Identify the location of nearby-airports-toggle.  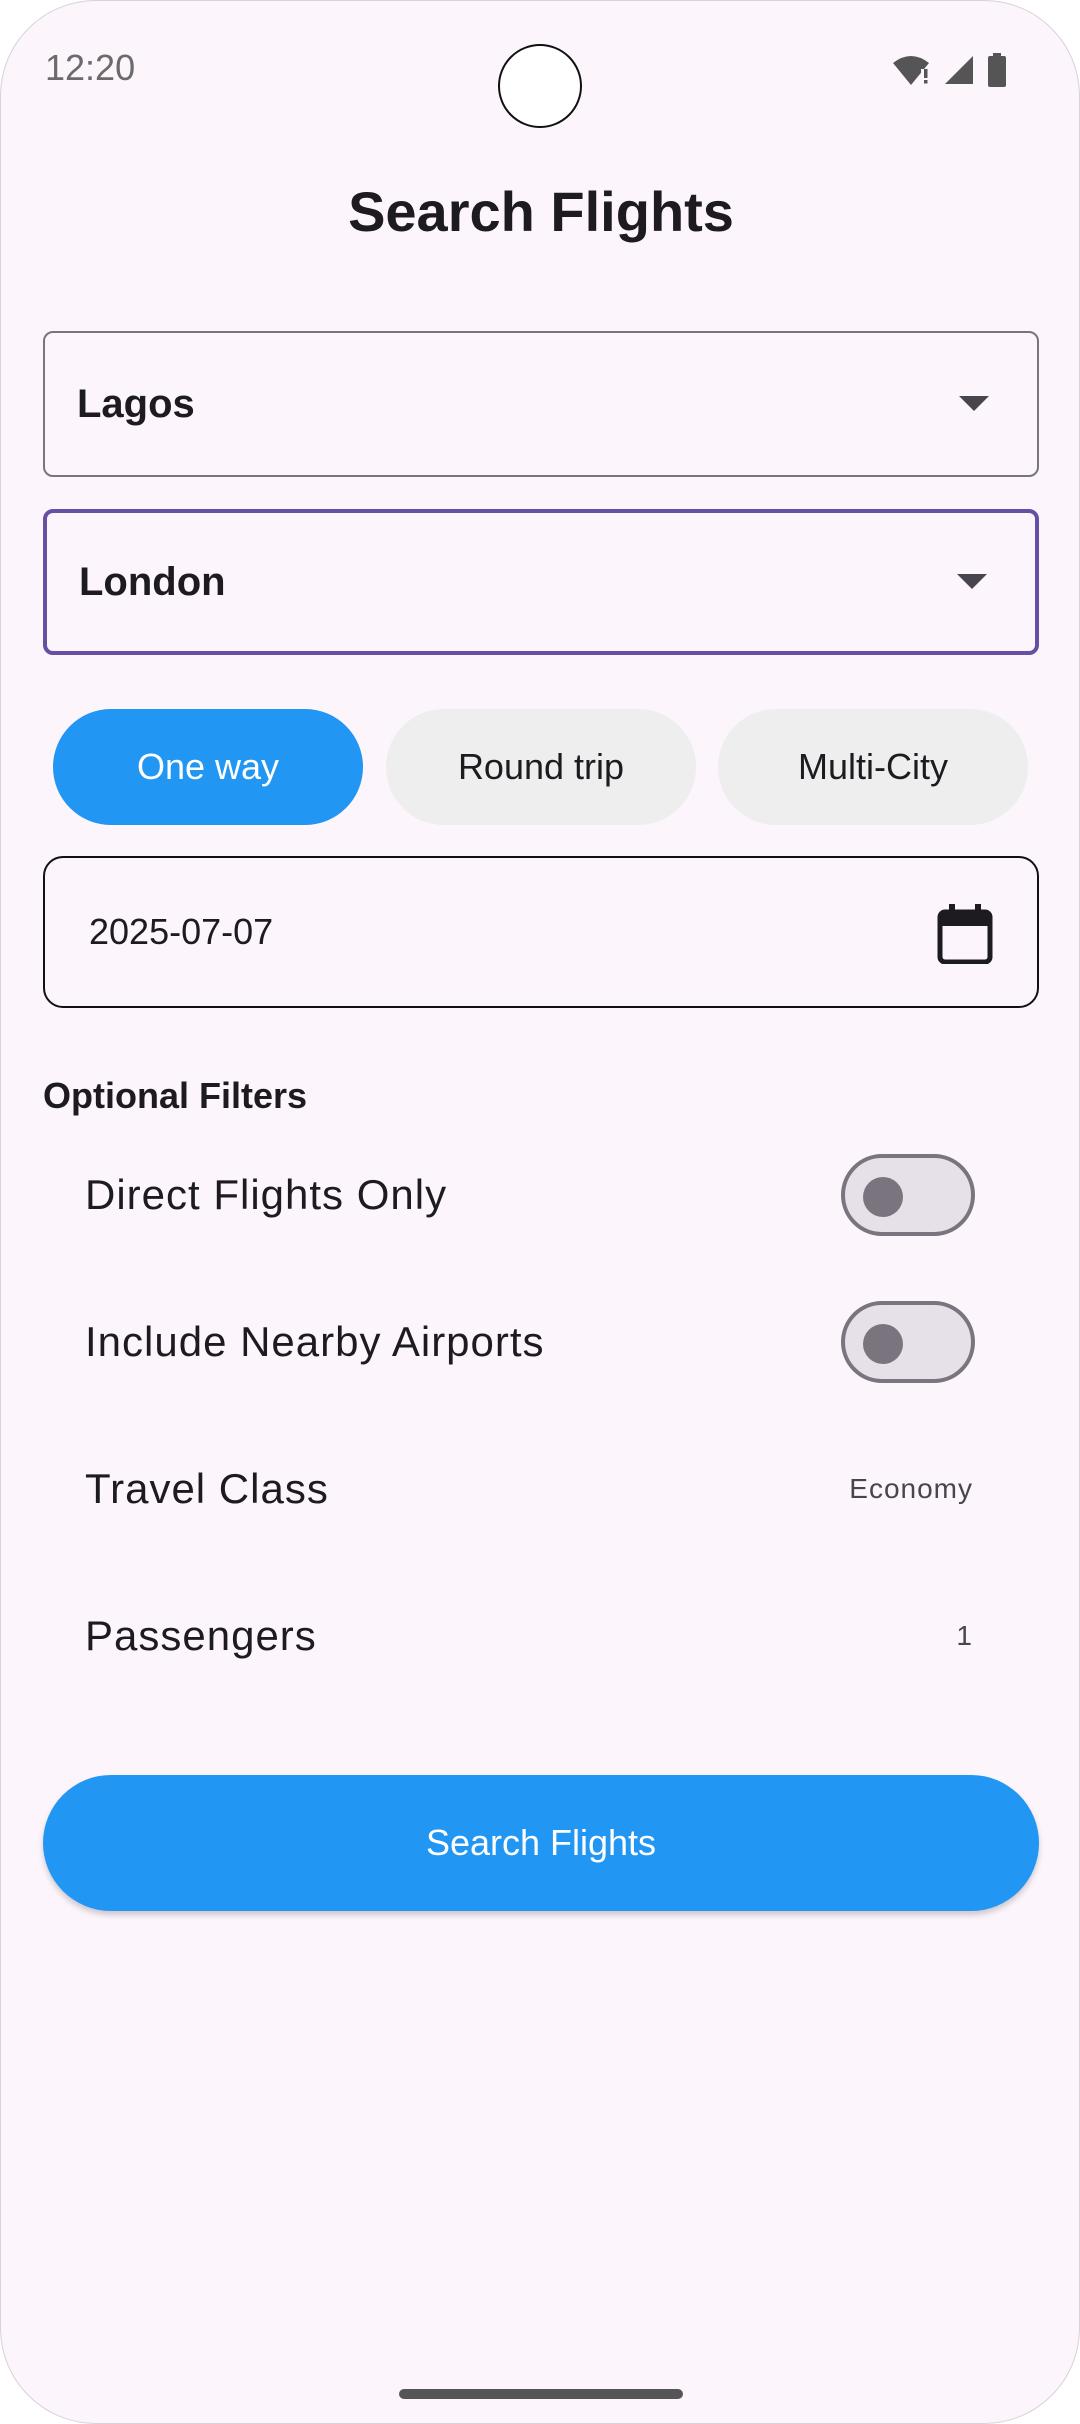
(908, 1342).